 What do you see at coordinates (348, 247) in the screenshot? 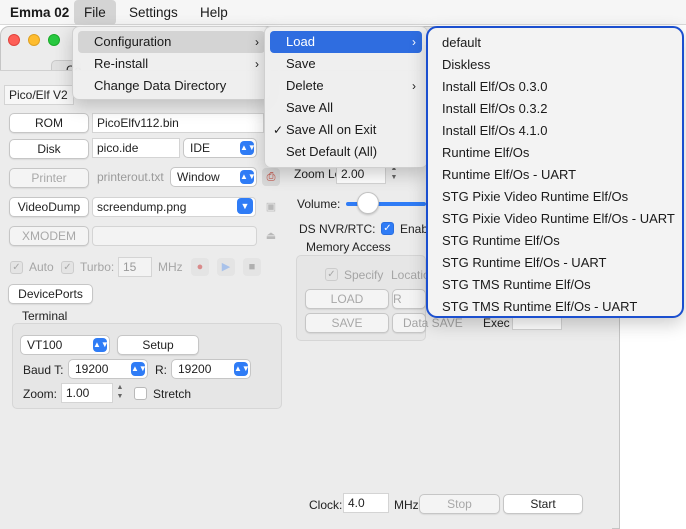
I see `memory-access-title: Memory Access` at bounding box center [348, 247].